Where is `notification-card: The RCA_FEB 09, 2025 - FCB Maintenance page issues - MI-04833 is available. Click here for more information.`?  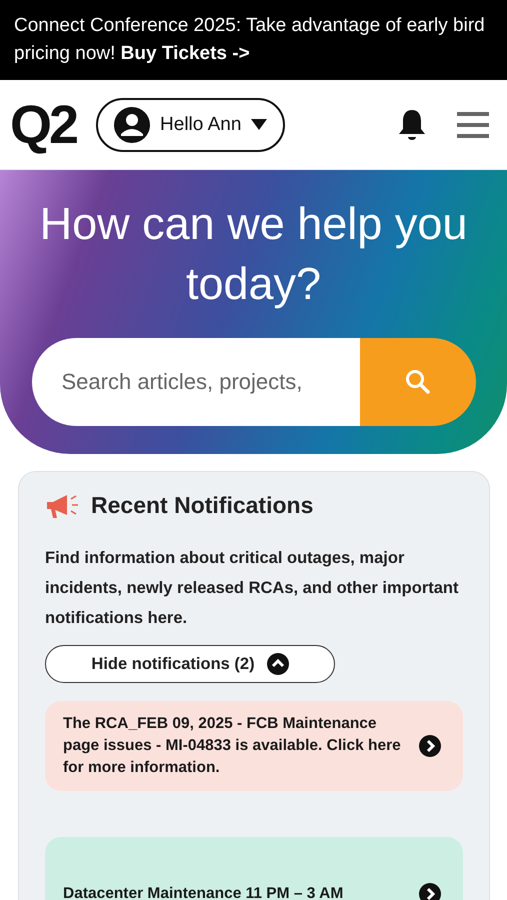
notification-card: The RCA_FEB 09, 2025 - FCB Maintenance page issues - MI-04833 is available. Click here for more information. is located at coordinates (254, 746).